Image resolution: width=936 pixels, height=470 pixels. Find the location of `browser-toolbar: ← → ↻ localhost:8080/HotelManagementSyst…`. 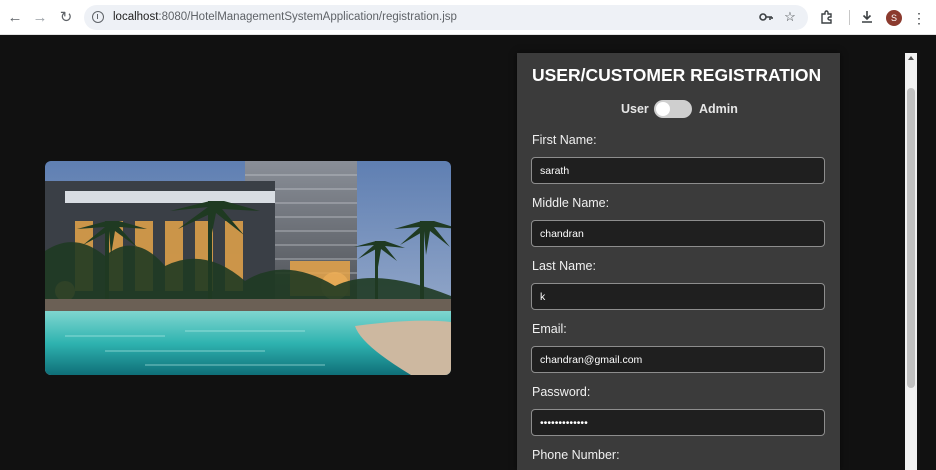

browser-toolbar: ← → ↻ localhost:8080/HotelManagementSyst… is located at coordinates (468, 17).